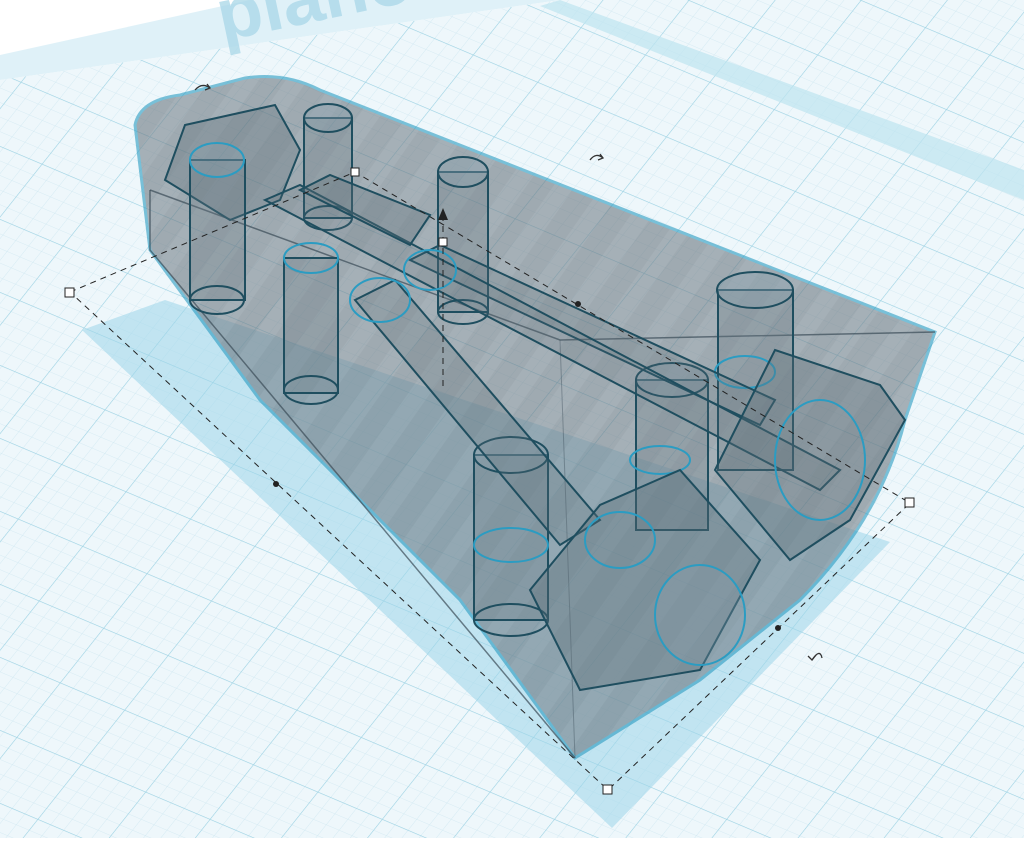 The width and height of the screenshot is (1024, 843). What do you see at coordinates (276, 484) in the screenshot?
I see `midpoint-handle-left` at bounding box center [276, 484].